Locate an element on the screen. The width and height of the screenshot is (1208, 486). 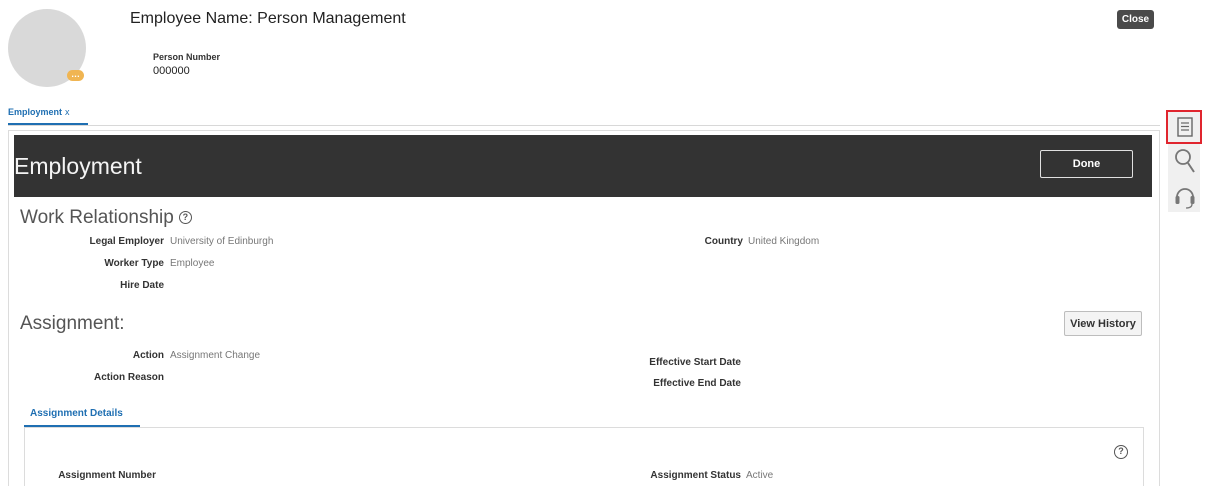
person-number-label: Person Number is located at coordinates (187, 57).